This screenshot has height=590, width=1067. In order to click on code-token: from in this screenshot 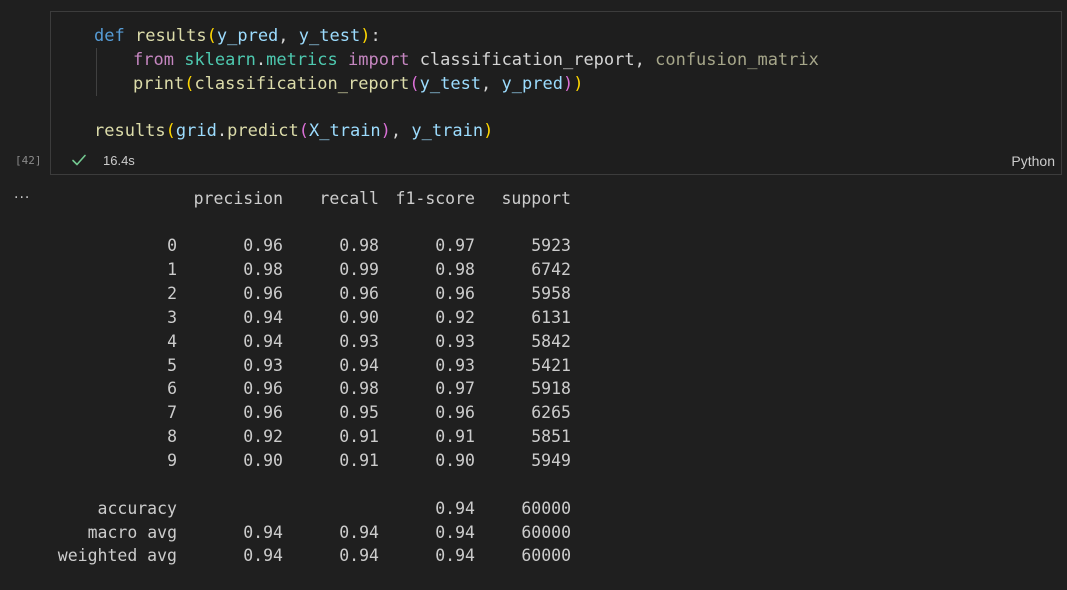, I will do `click(153, 60)`.